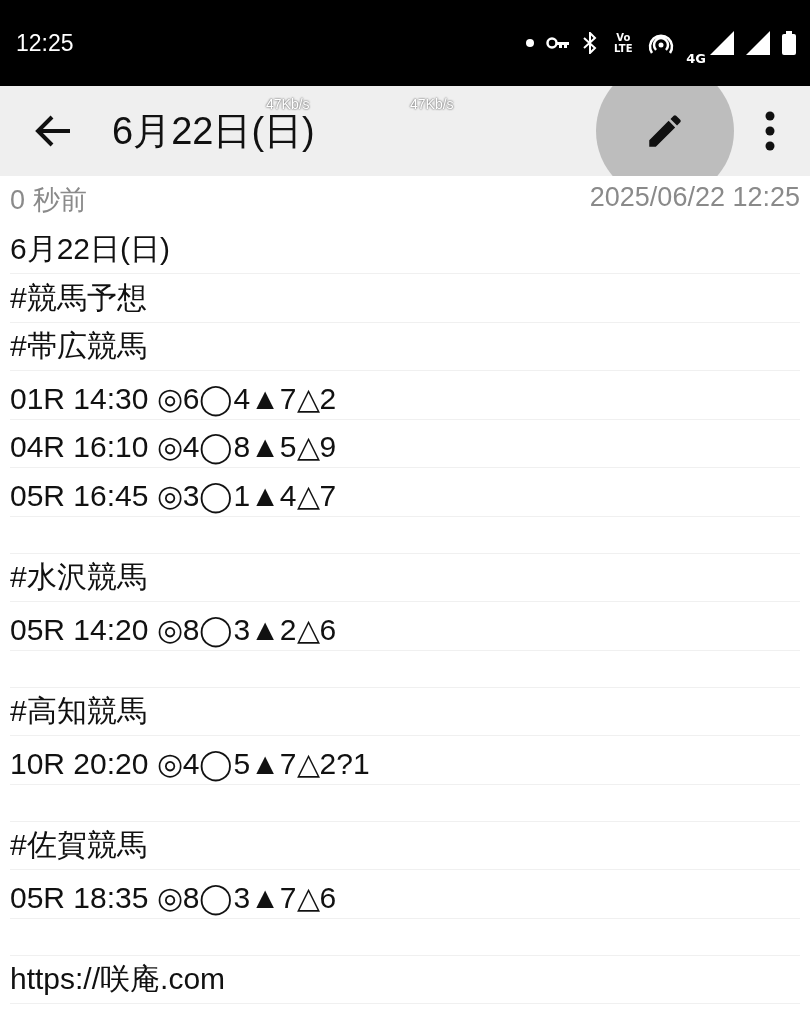 This screenshot has height=1024, width=810. I want to click on battery-icon, so click(789, 43).